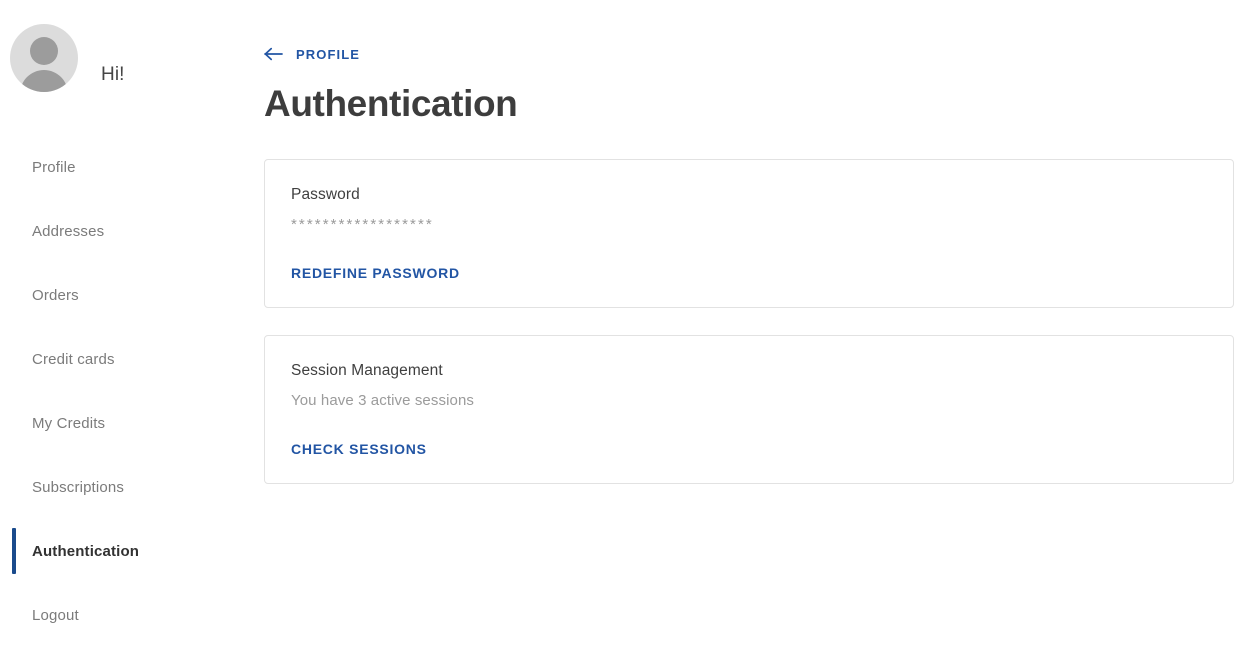 The height and width of the screenshot is (647, 1251). What do you see at coordinates (131, 231) in the screenshot?
I see `sidebar-item-addresses: Addresses` at bounding box center [131, 231].